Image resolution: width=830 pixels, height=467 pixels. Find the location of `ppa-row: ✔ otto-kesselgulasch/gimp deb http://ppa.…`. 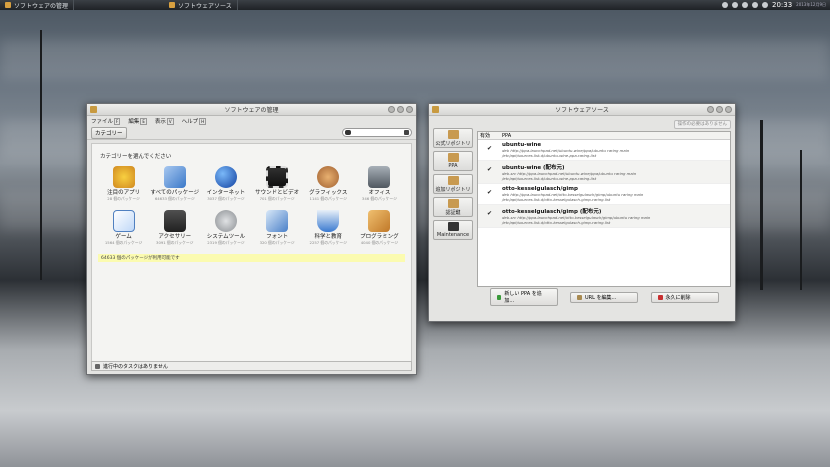

ppa-row: ✔ otto-kesselgulasch/gimp deb http://ppa.… is located at coordinates (604, 194).